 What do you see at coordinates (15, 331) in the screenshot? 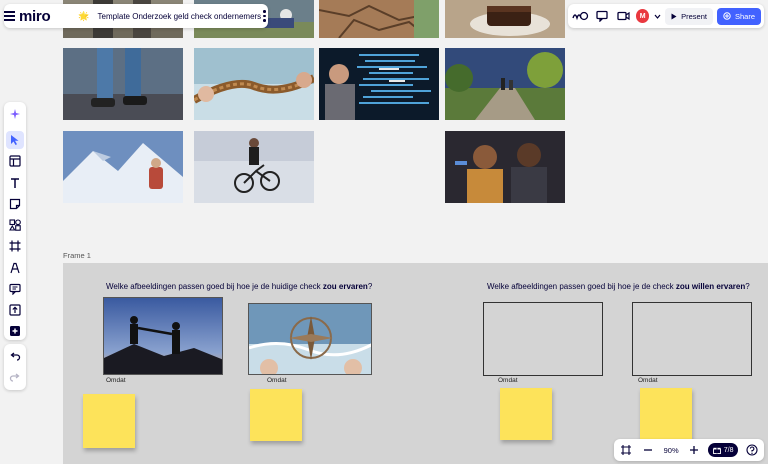
I see `more-apps-icon` at bounding box center [15, 331].